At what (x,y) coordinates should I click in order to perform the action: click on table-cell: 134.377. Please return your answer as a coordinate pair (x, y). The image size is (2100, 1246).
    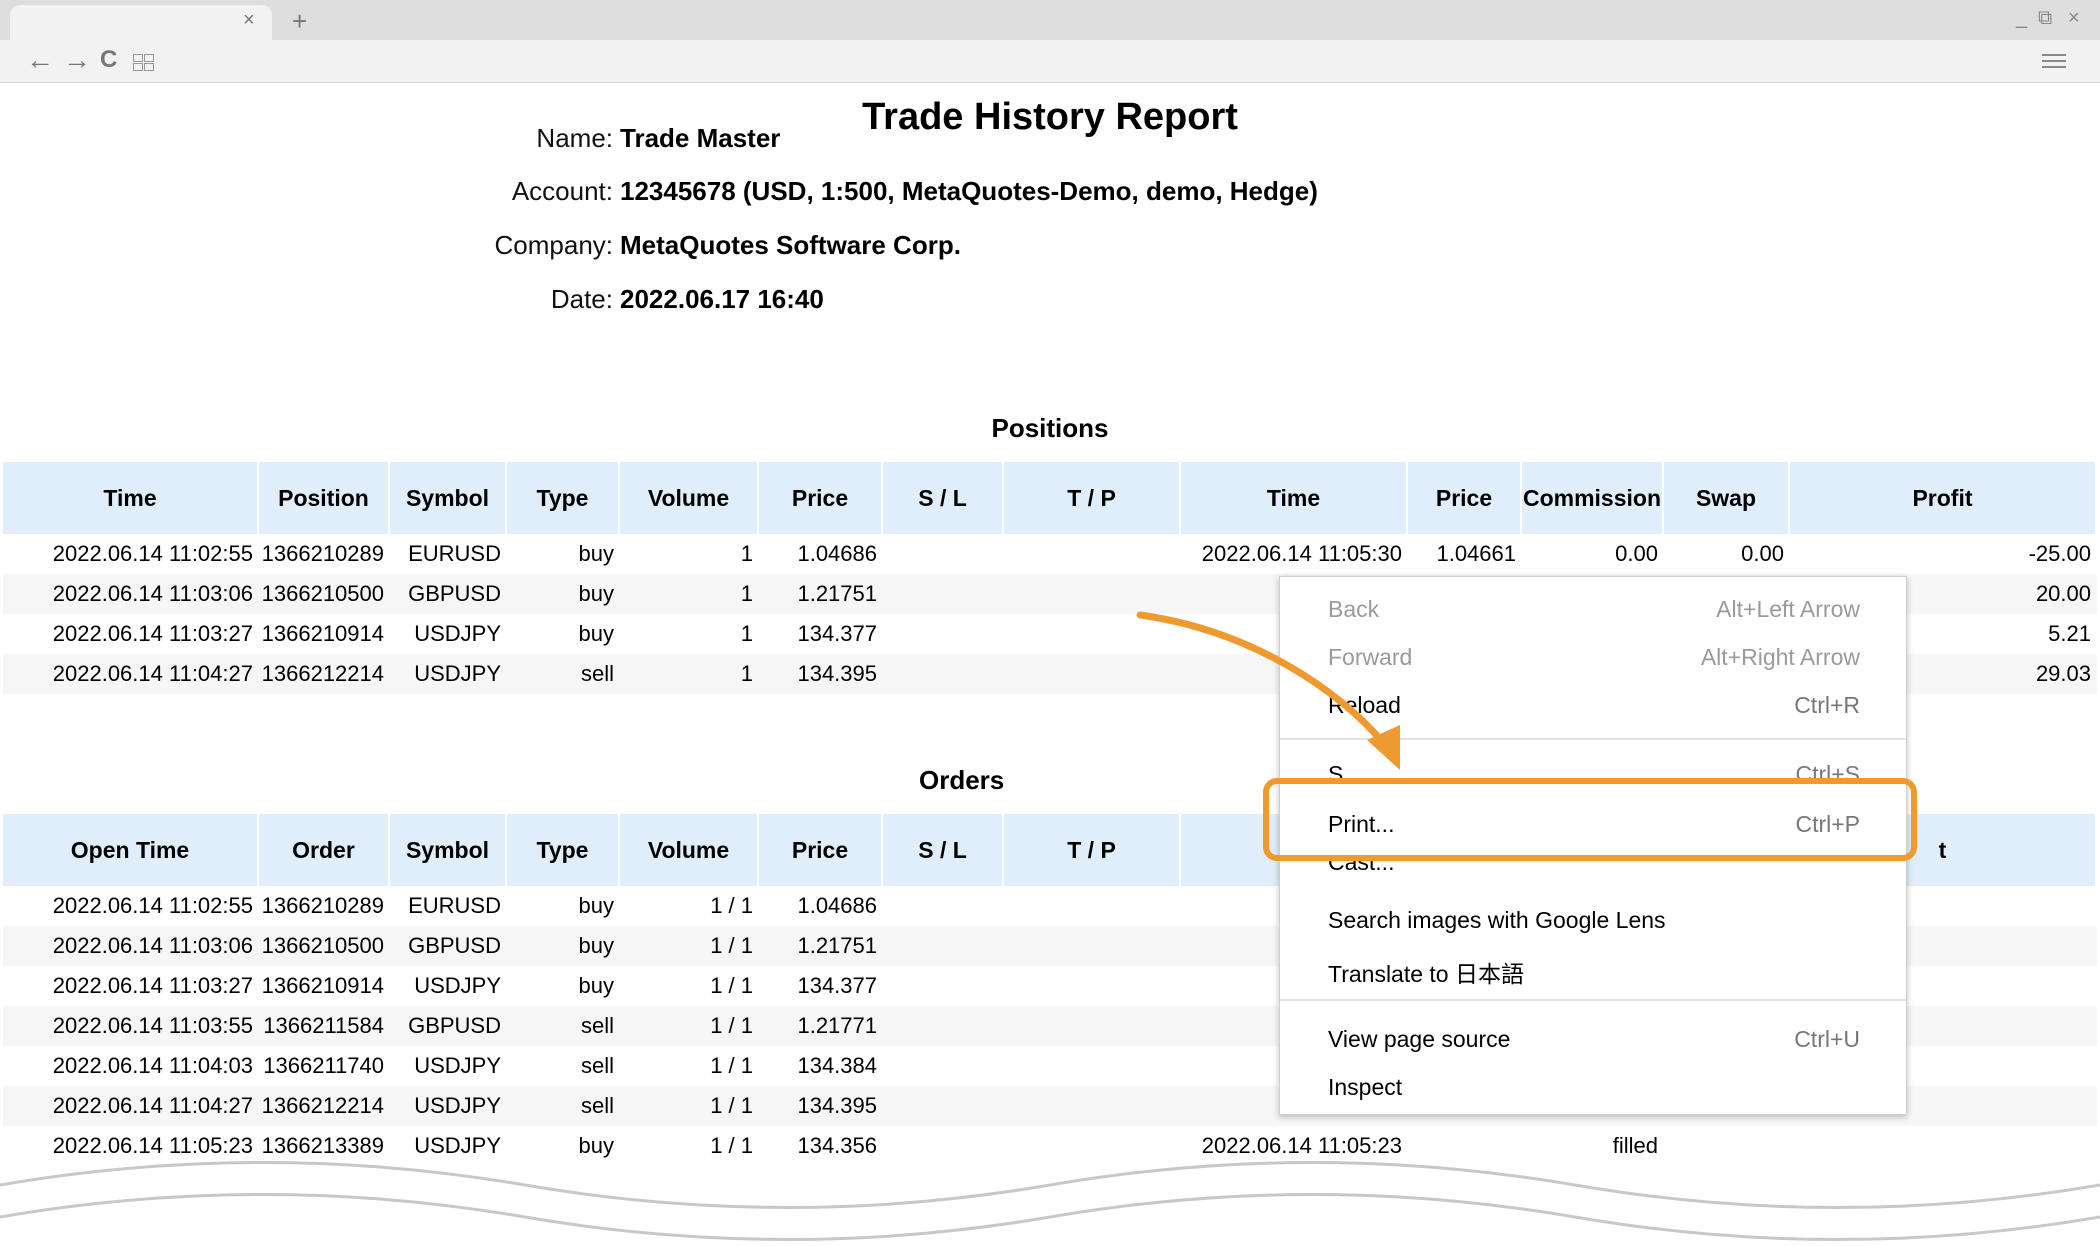
    Looking at the image, I should click on (837, 985).